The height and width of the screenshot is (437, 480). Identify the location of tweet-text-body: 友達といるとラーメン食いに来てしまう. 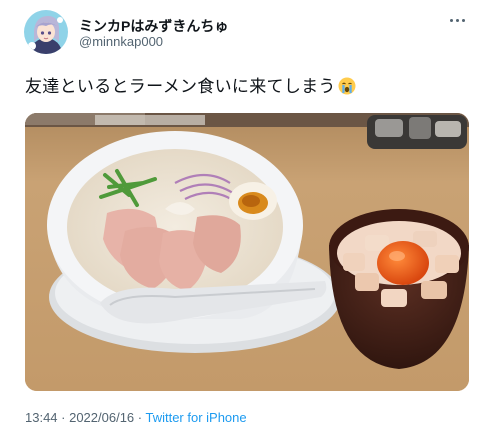
(180, 86).